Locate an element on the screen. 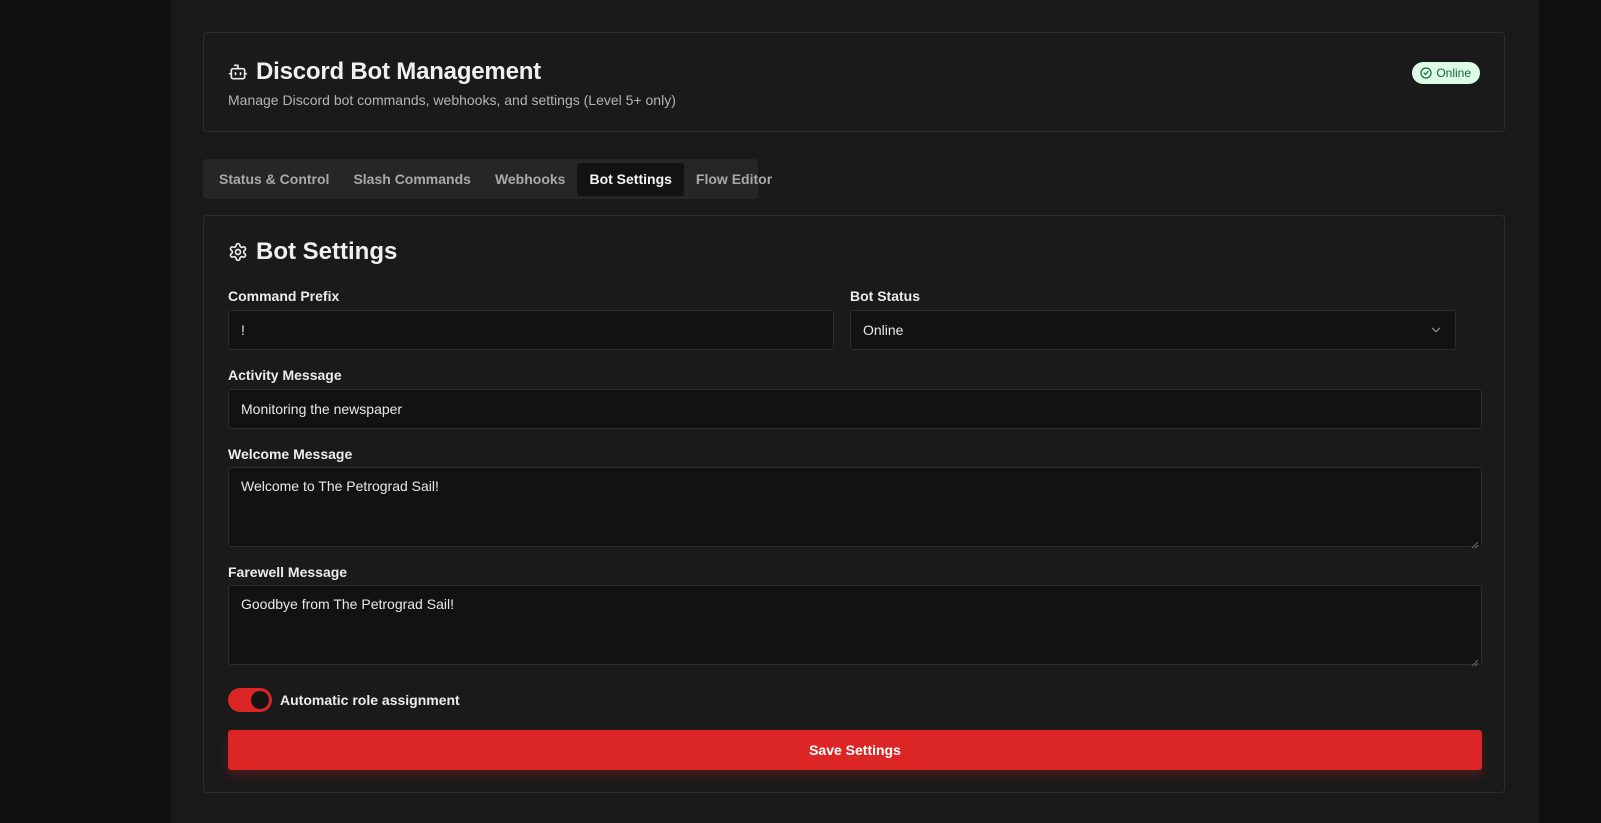  toggle-knob is located at coordinates (260, 700).